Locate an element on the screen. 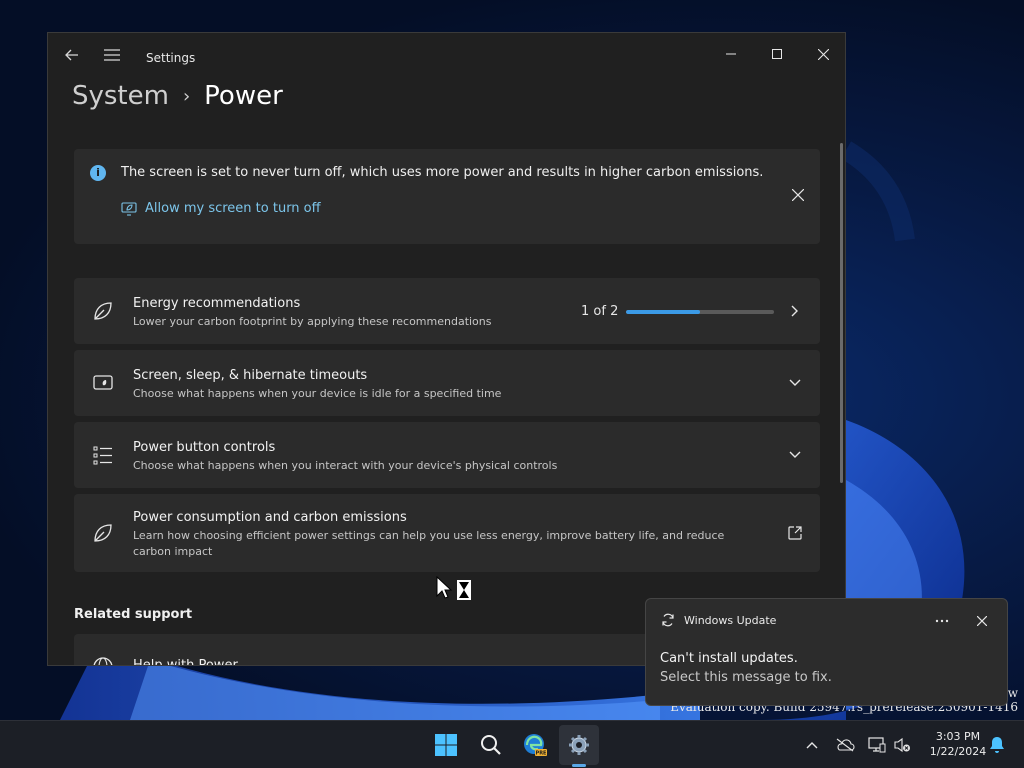  minimize-icon is located at coordinates (731, 54).